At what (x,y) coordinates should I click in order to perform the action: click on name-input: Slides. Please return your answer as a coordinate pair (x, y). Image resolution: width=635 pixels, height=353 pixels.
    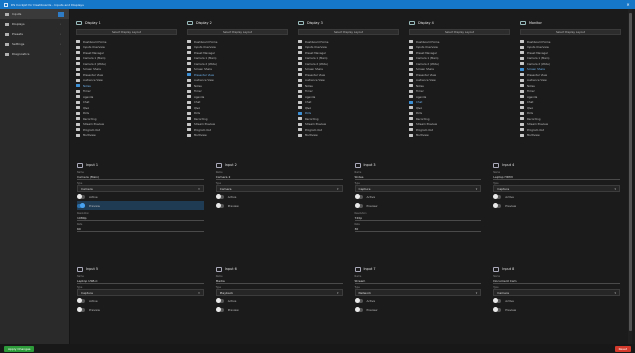
    Looking at the image, I should click on (418, 177).